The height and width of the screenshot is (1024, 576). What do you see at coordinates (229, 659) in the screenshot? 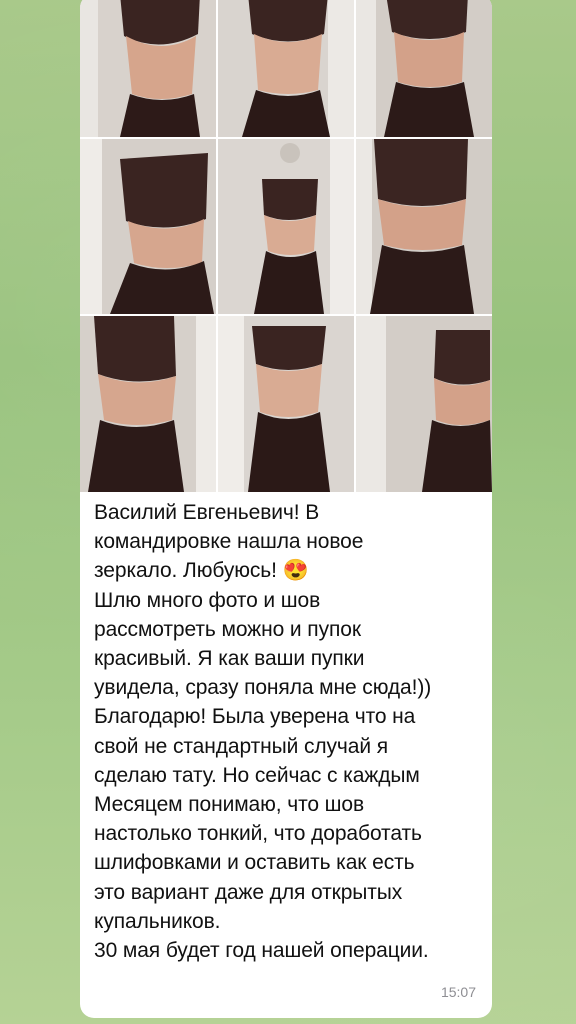
I see `message-line: красивый. Я как ваши пупки` at bounding box center [229, 659].